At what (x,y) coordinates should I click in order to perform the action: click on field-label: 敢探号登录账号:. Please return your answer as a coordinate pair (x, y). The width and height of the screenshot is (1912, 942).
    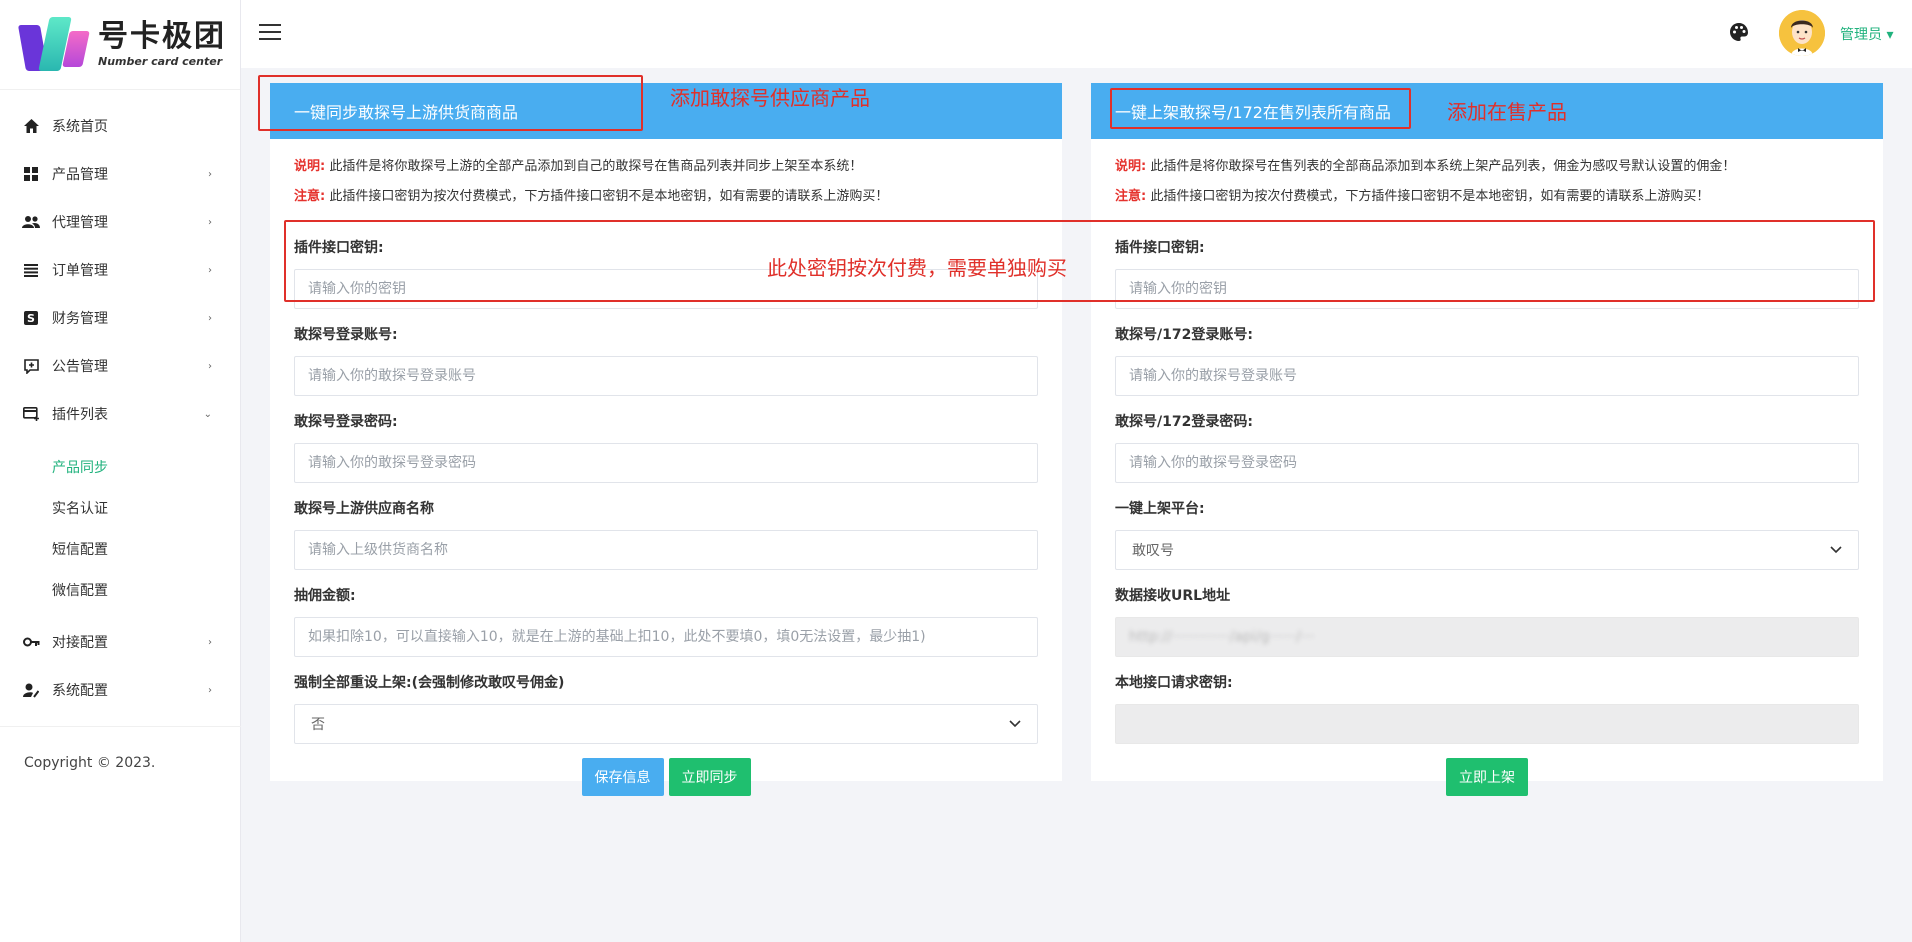
    Looking at the image, I should click on (346, 335).